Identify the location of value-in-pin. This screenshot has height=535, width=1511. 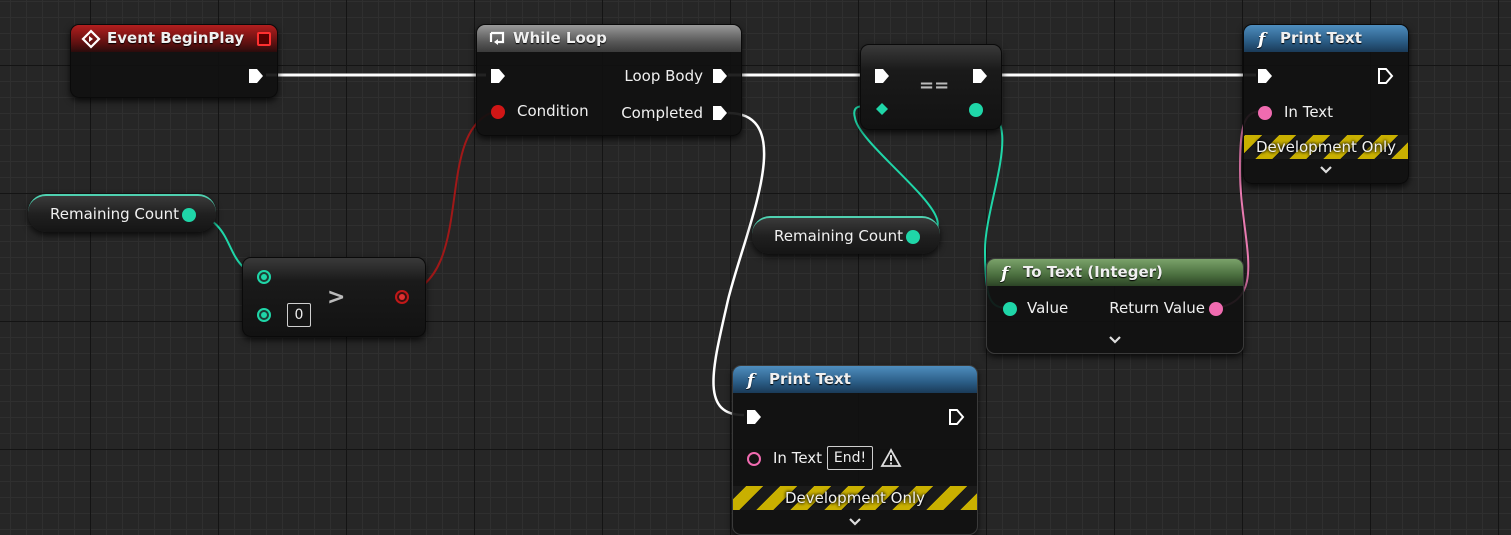
(1010, 309).